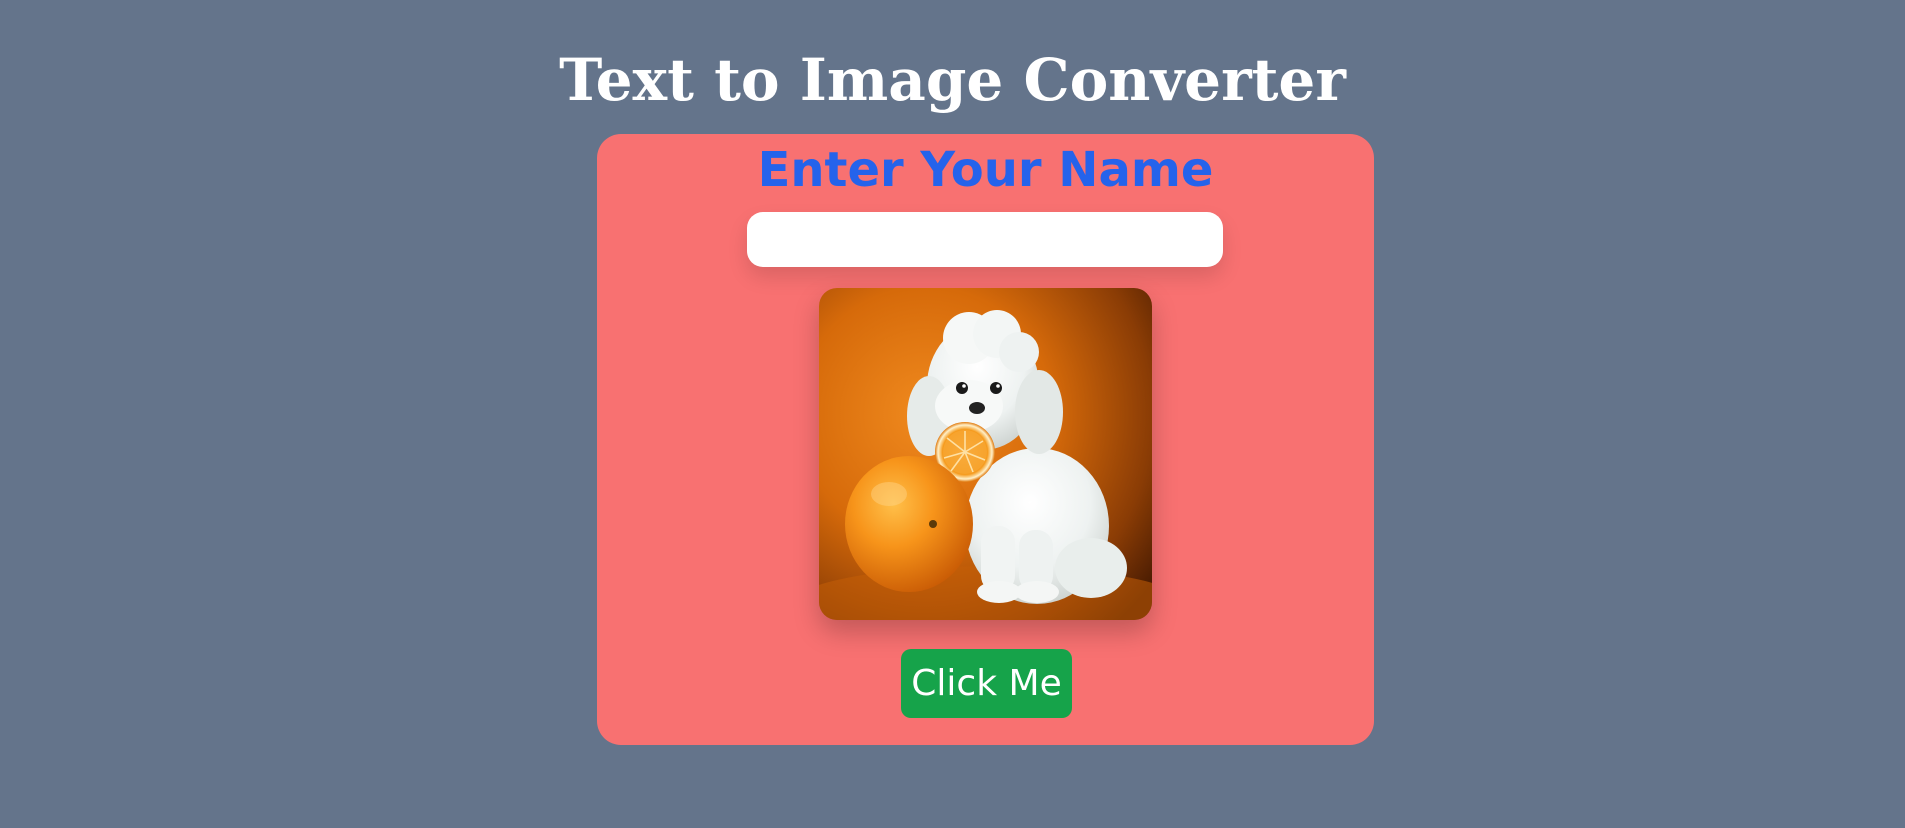  I want to click on dog-with-orange-illustration, so click(985, 454).